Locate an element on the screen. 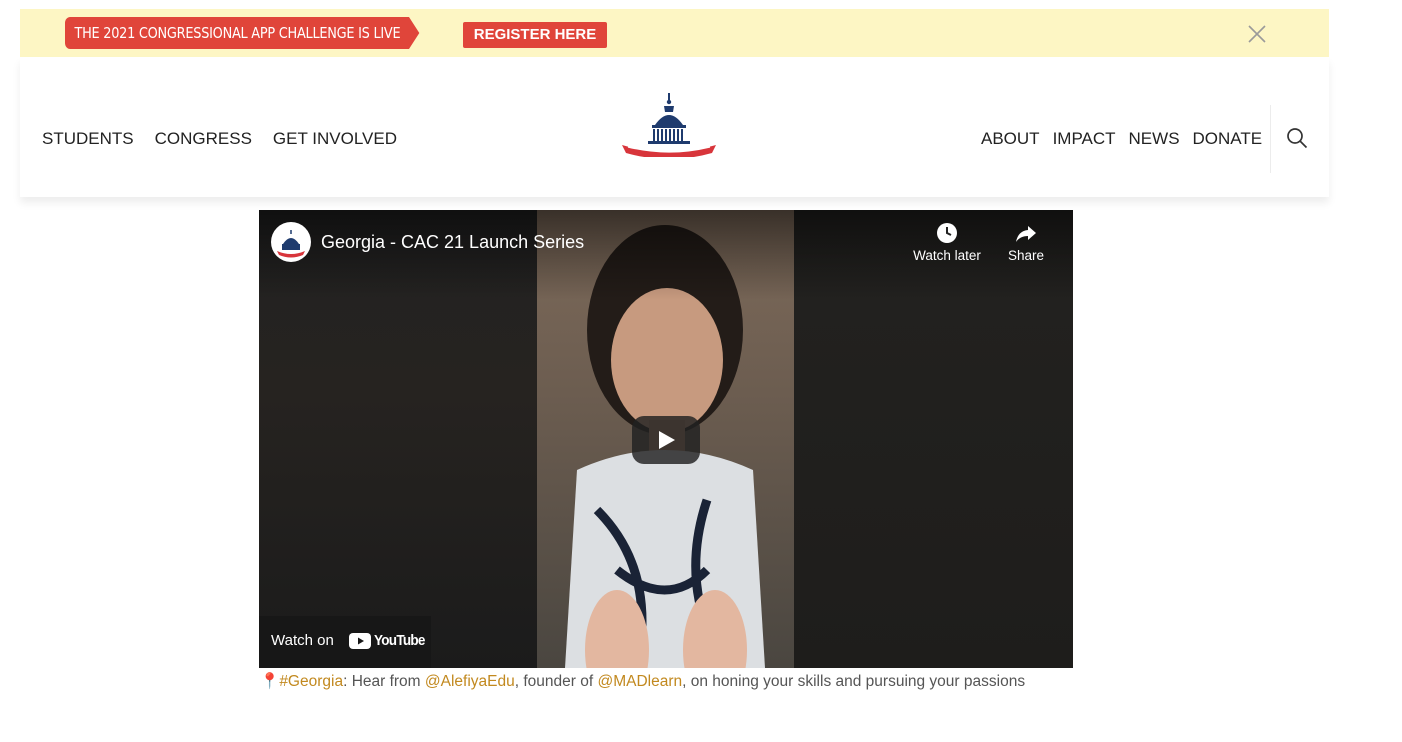  pin-icon: 📍 is located at coordinates (270, 681).